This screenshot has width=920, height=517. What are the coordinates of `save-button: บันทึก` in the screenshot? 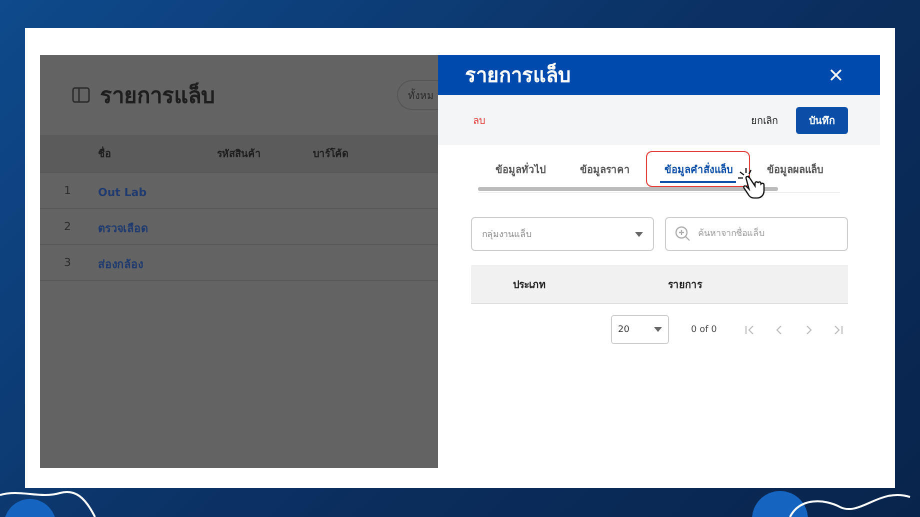 It's located at (822, 120).